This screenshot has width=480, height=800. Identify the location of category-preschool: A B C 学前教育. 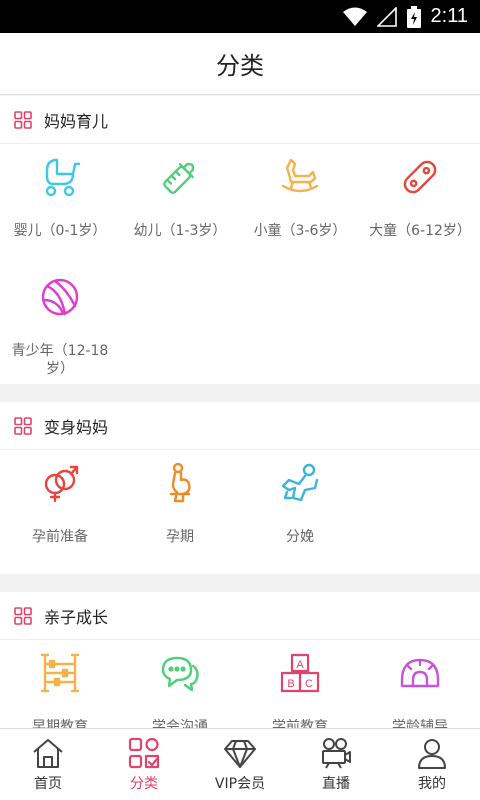
(300, 685).